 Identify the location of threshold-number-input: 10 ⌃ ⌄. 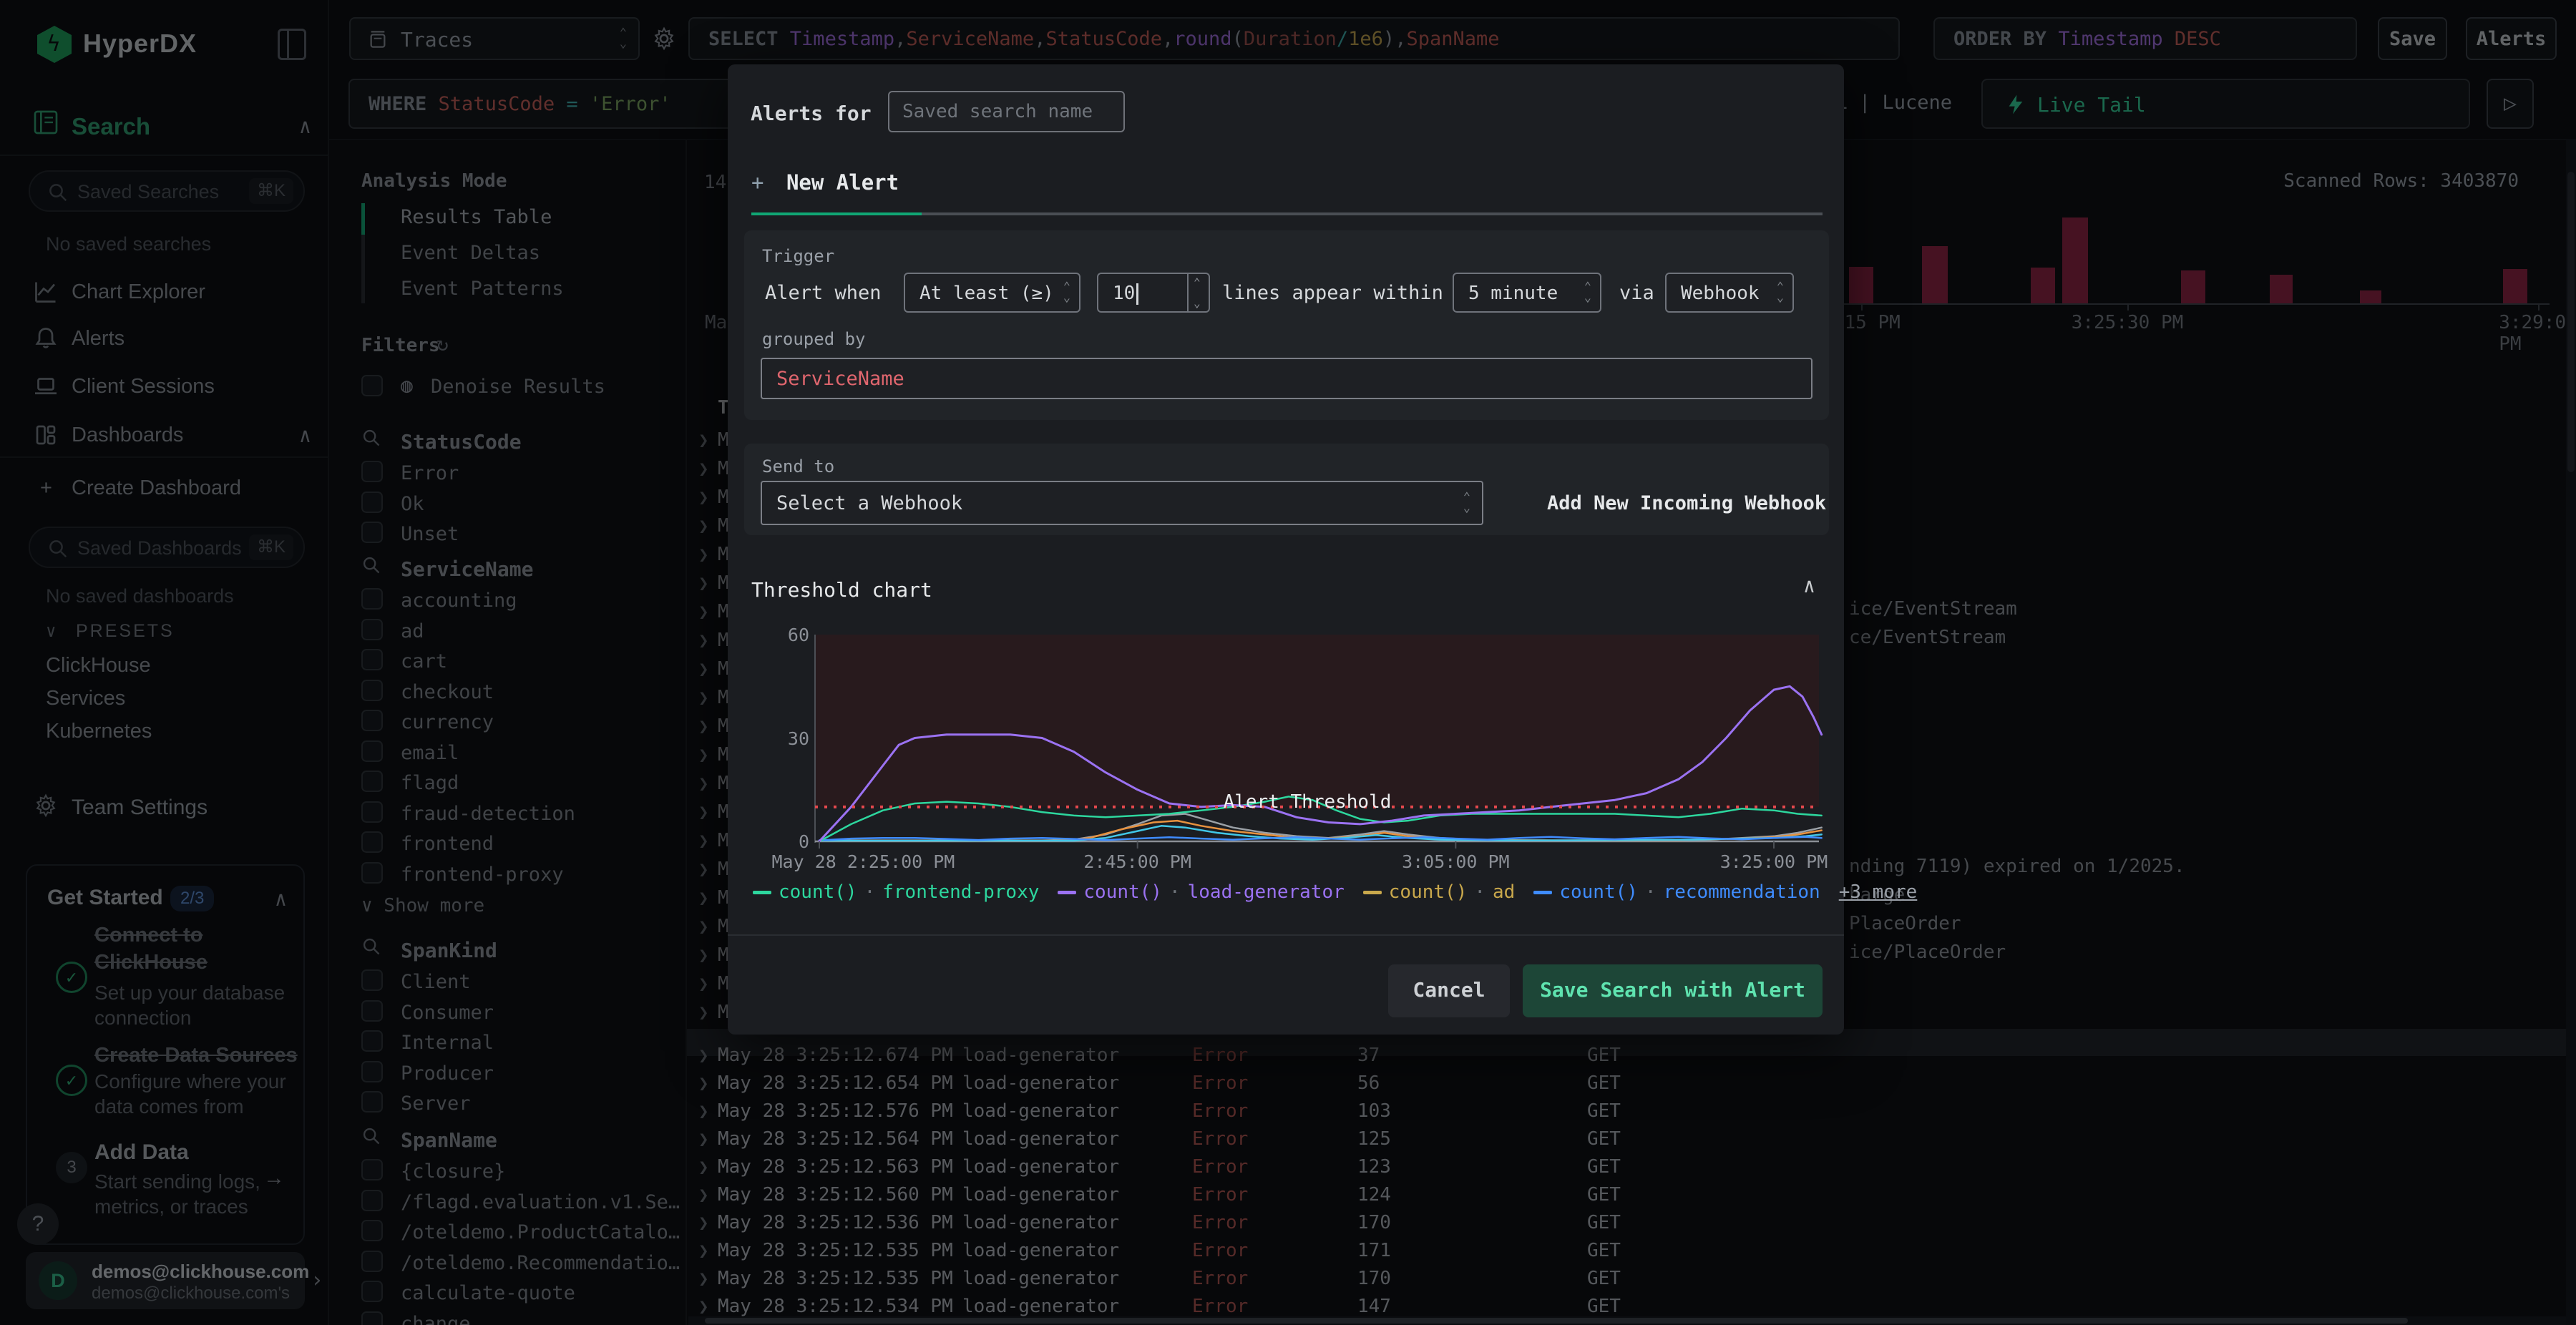
(1153, 293).